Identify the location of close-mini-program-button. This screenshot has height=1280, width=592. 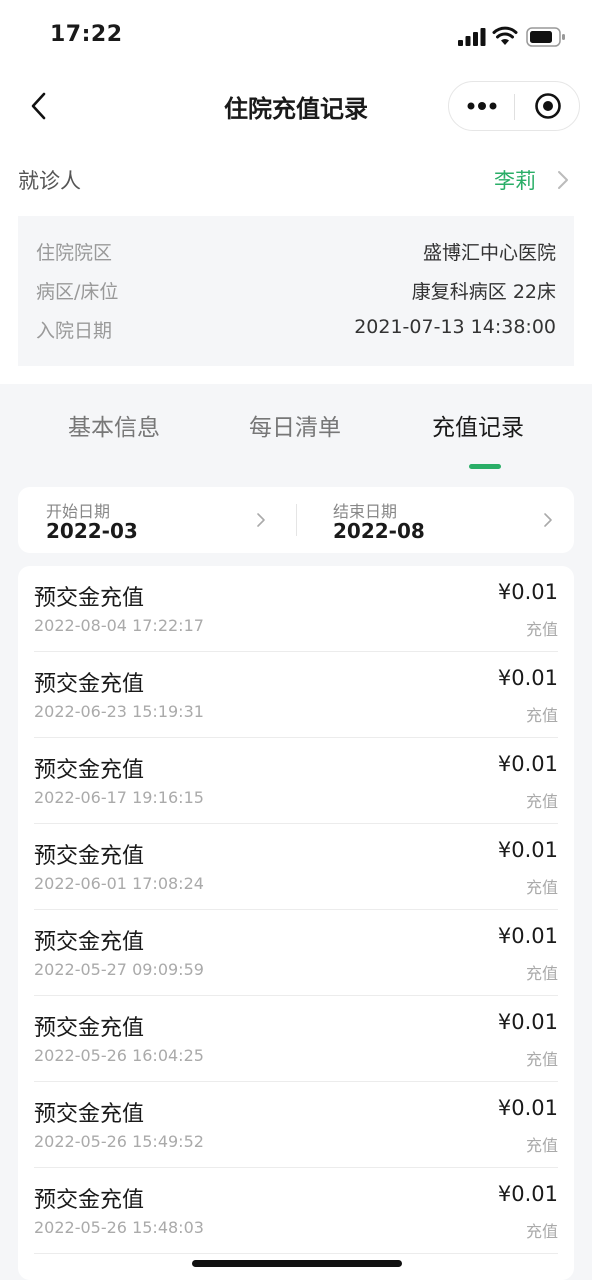
(547, 106).